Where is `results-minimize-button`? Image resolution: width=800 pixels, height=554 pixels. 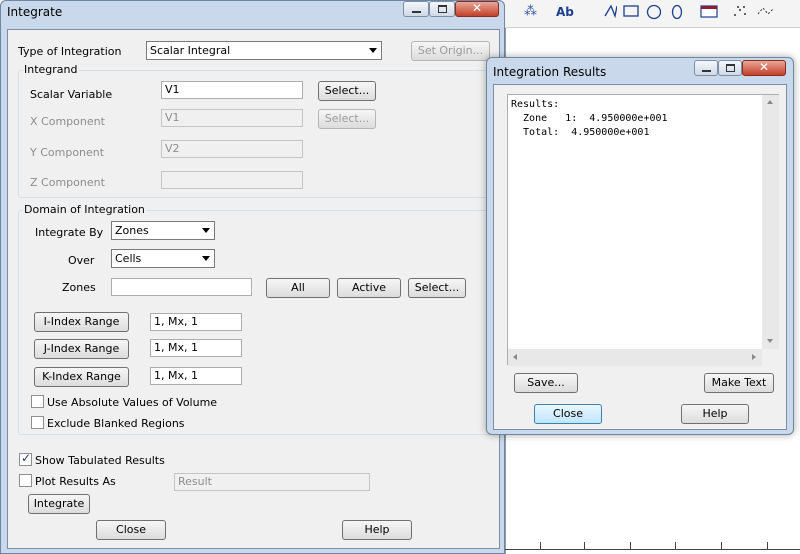
results-minimize-button is located at coordinates (706, 68).